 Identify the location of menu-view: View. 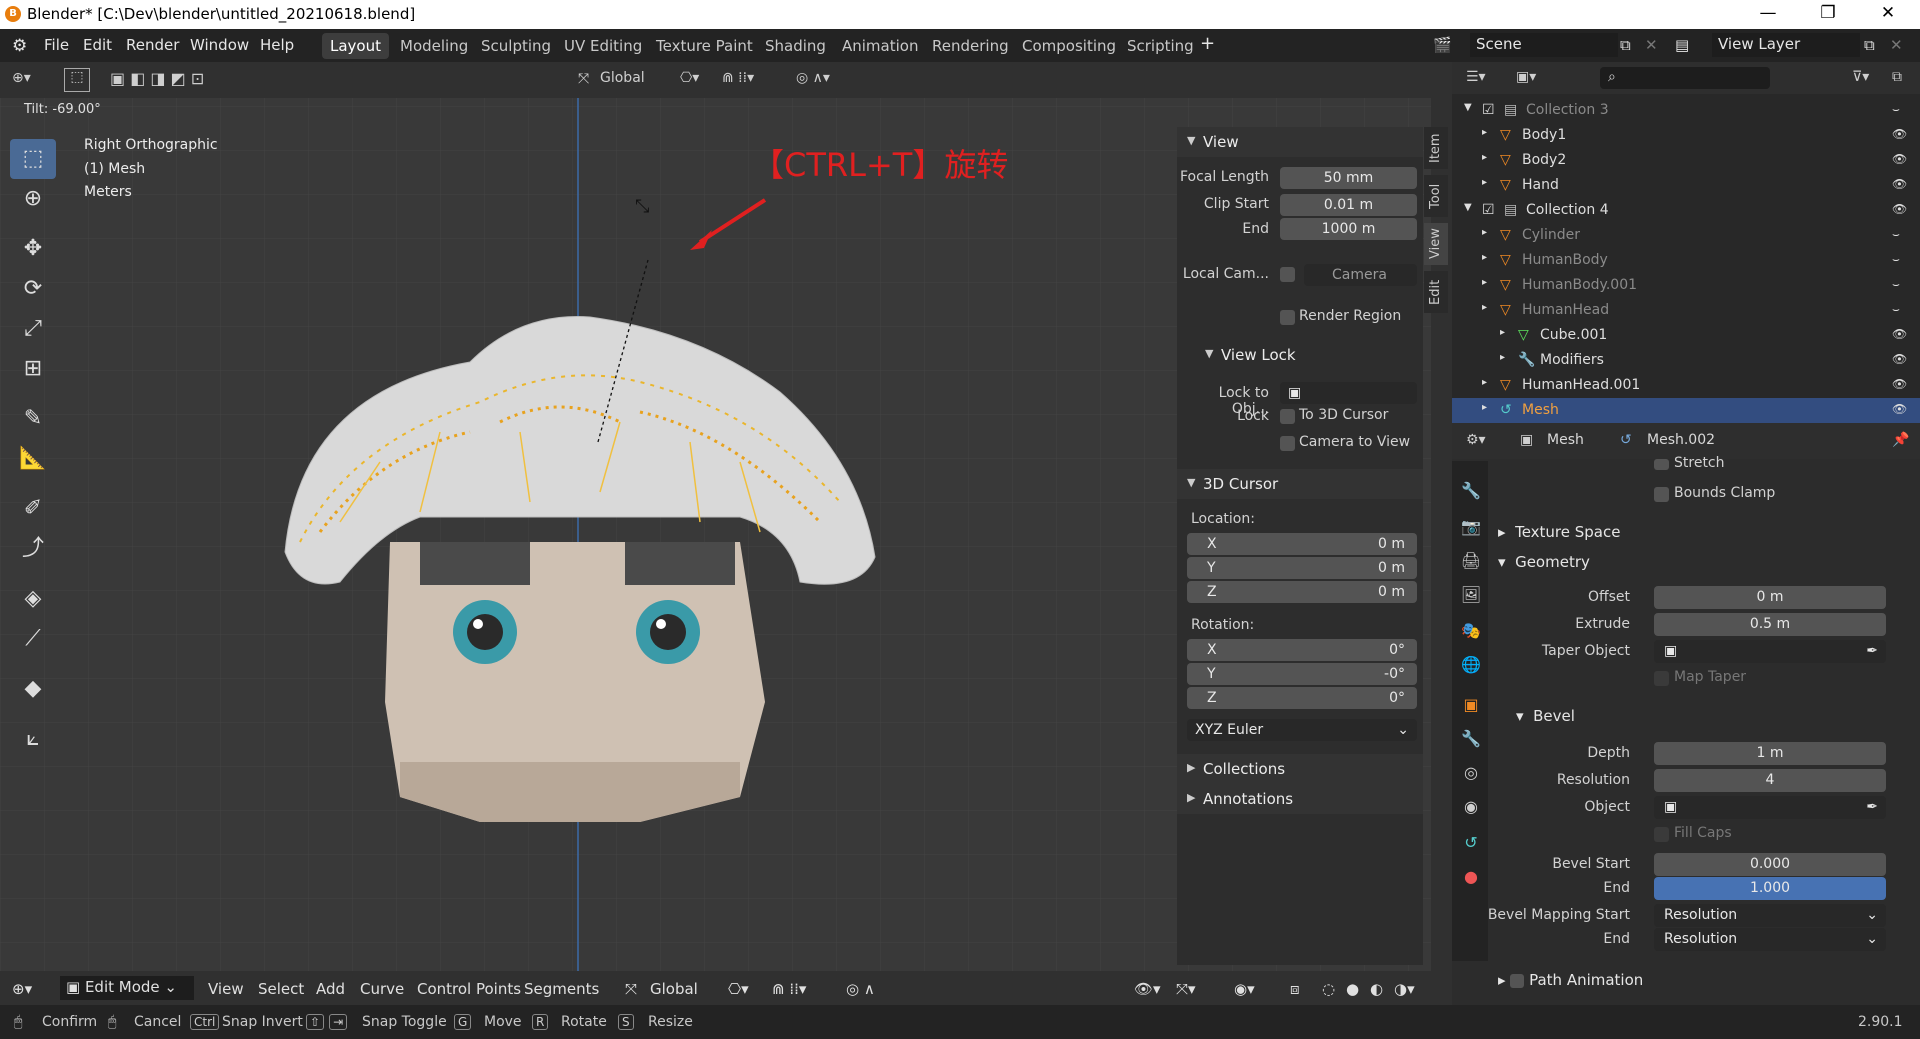
(226, 989).